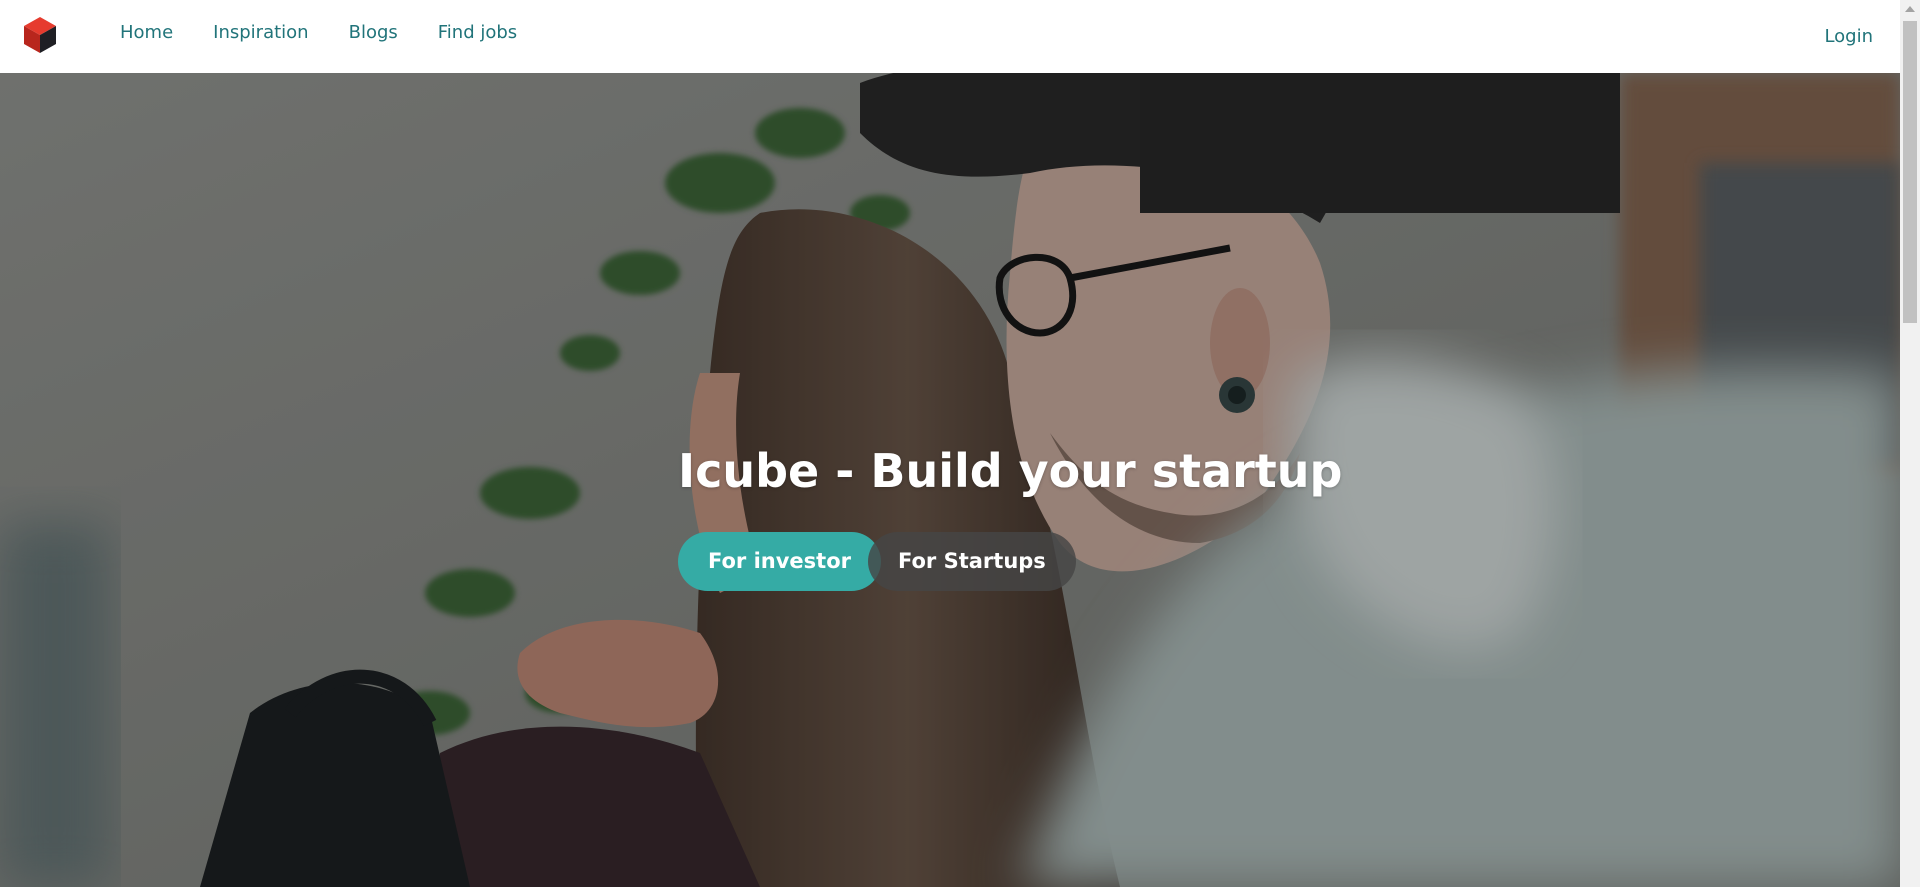 Image resolution: width=1920 pixels, height=887 pixels. Describe the element at coordinates (338, 33) in the screenshot. I see `nav-links: Home Inspiration Blogs Find jobs` at that location.